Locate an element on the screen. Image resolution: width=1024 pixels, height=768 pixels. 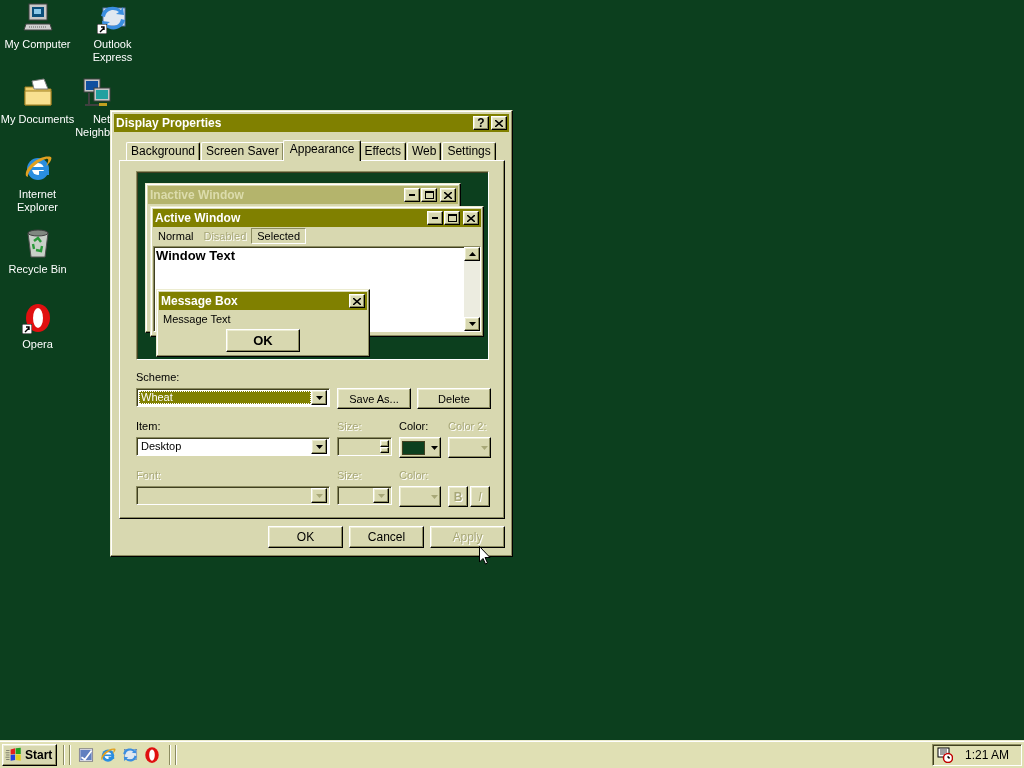
font-dropdown is located at coordinates (233, 495).